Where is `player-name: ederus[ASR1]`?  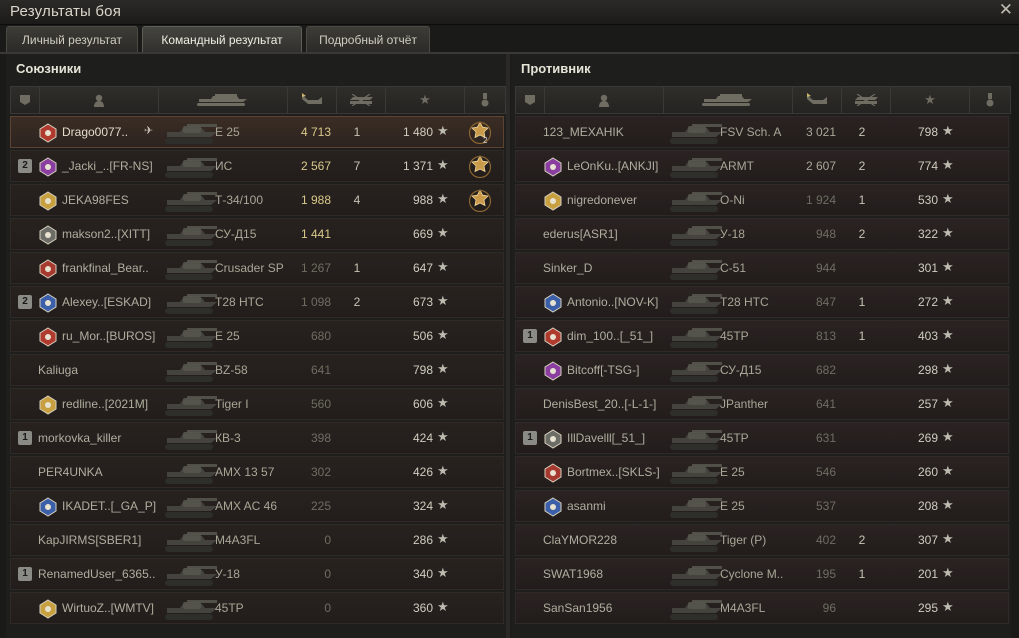
player-name: ederus[ASR1] is located at coordinates (580, 234).